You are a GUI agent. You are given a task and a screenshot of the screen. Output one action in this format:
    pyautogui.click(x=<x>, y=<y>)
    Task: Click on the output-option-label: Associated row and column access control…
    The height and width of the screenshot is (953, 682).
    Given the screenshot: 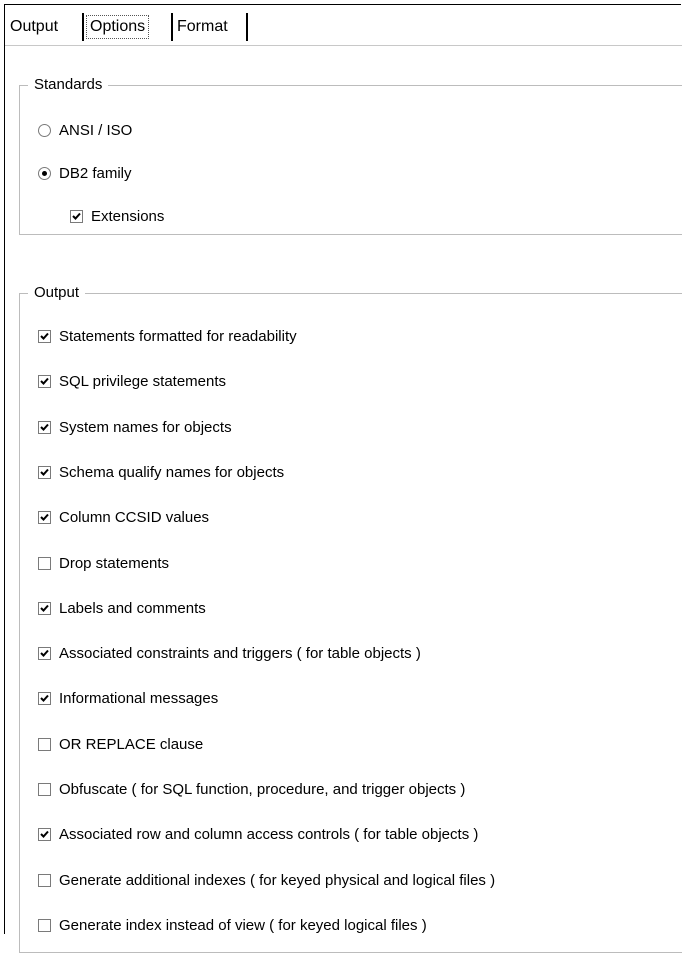 What is the action you would take?
    pyautogui.click(x=269, y=834)
    